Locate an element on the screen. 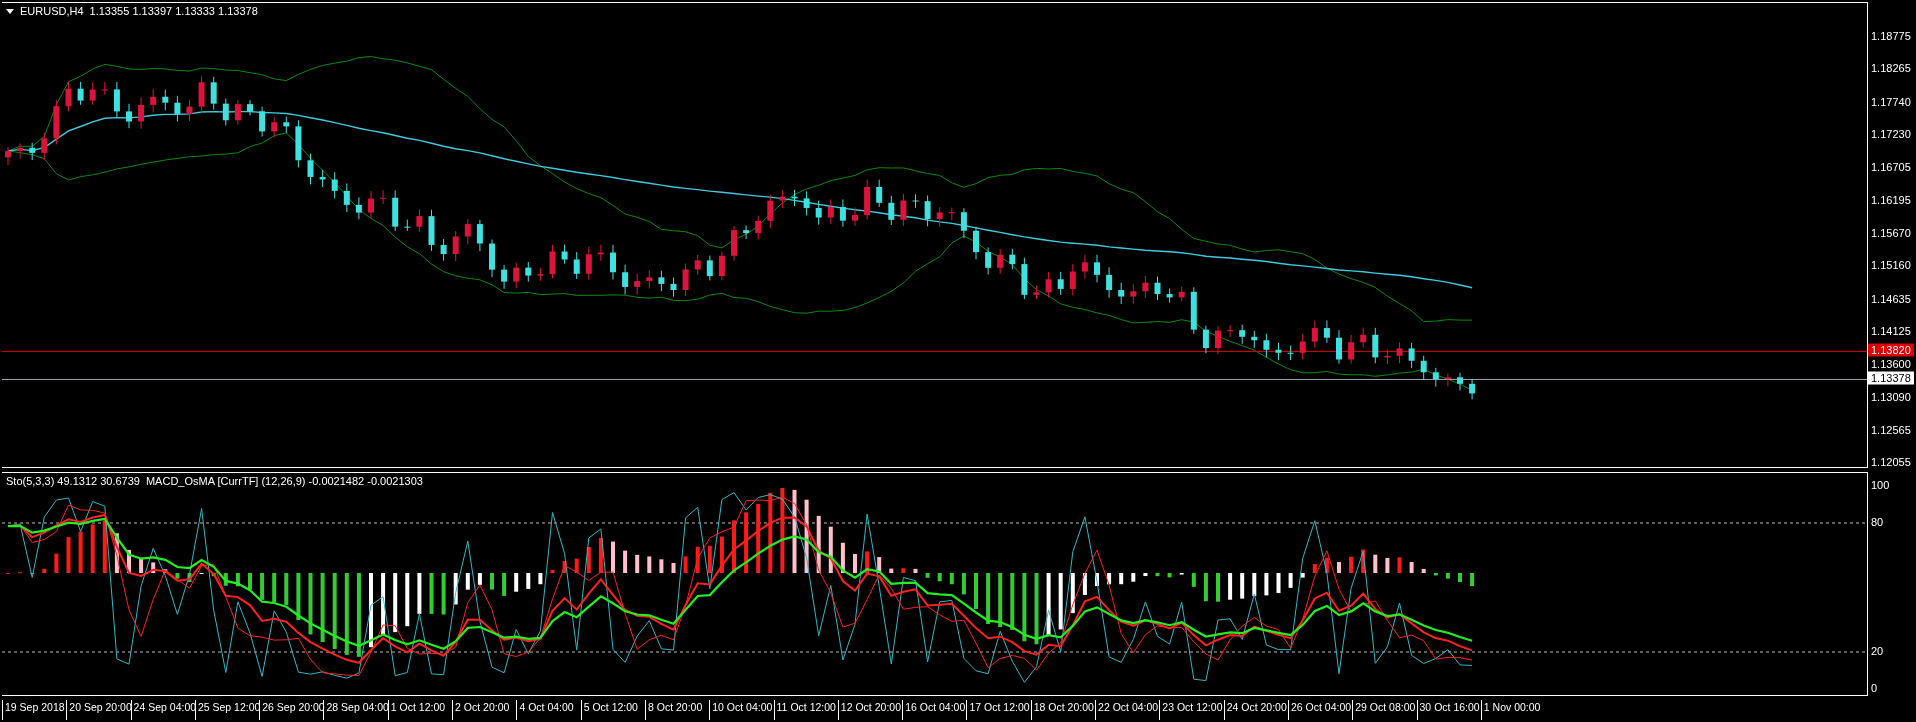 The width and height of the screenshot is (1916, 722). scale-label: 100 is located at coordinates (1880, 485).